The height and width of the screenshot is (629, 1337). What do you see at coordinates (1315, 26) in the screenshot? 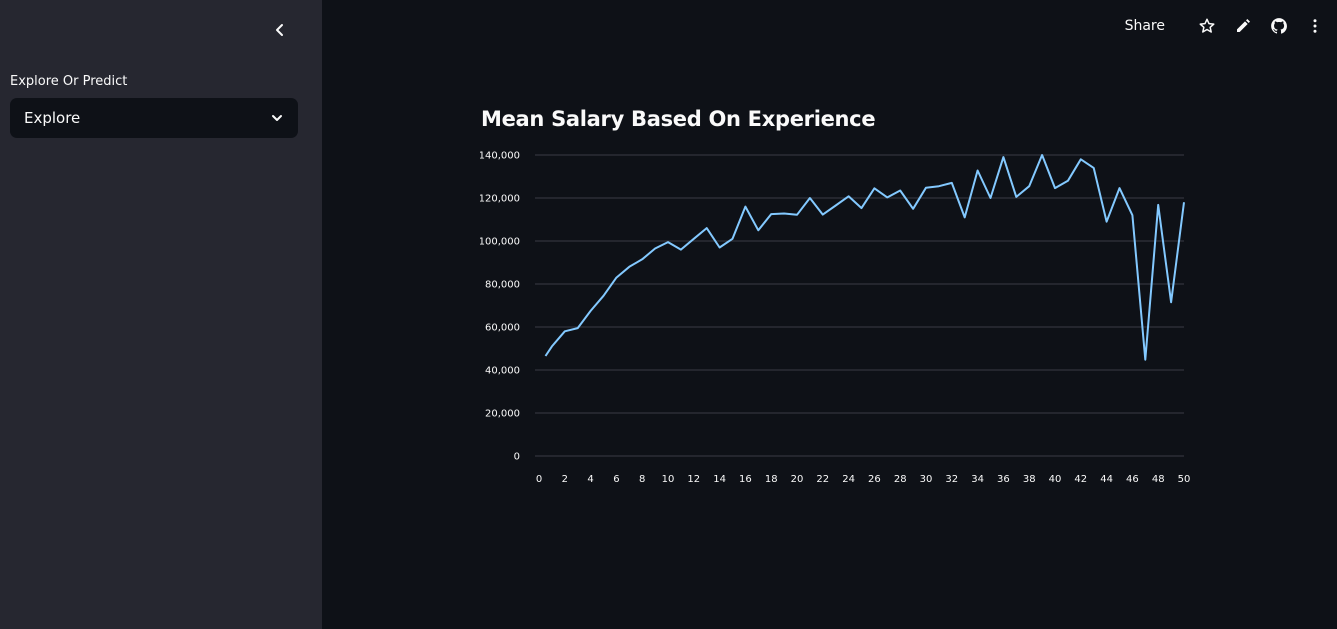
I see `more-vertical-icon` at bounding box center [1315, 26].